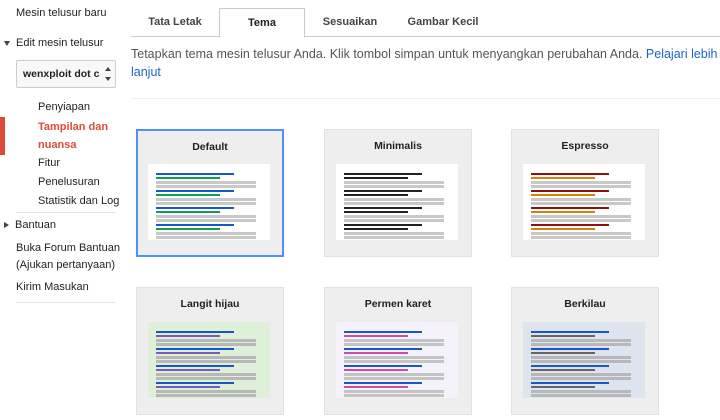 The height and width of the screenshot is (420, 720). Describe the element at coordinates (60, 43) in the screenshot. I see `edit-engine-label: Edit mesin telusur` at that location.